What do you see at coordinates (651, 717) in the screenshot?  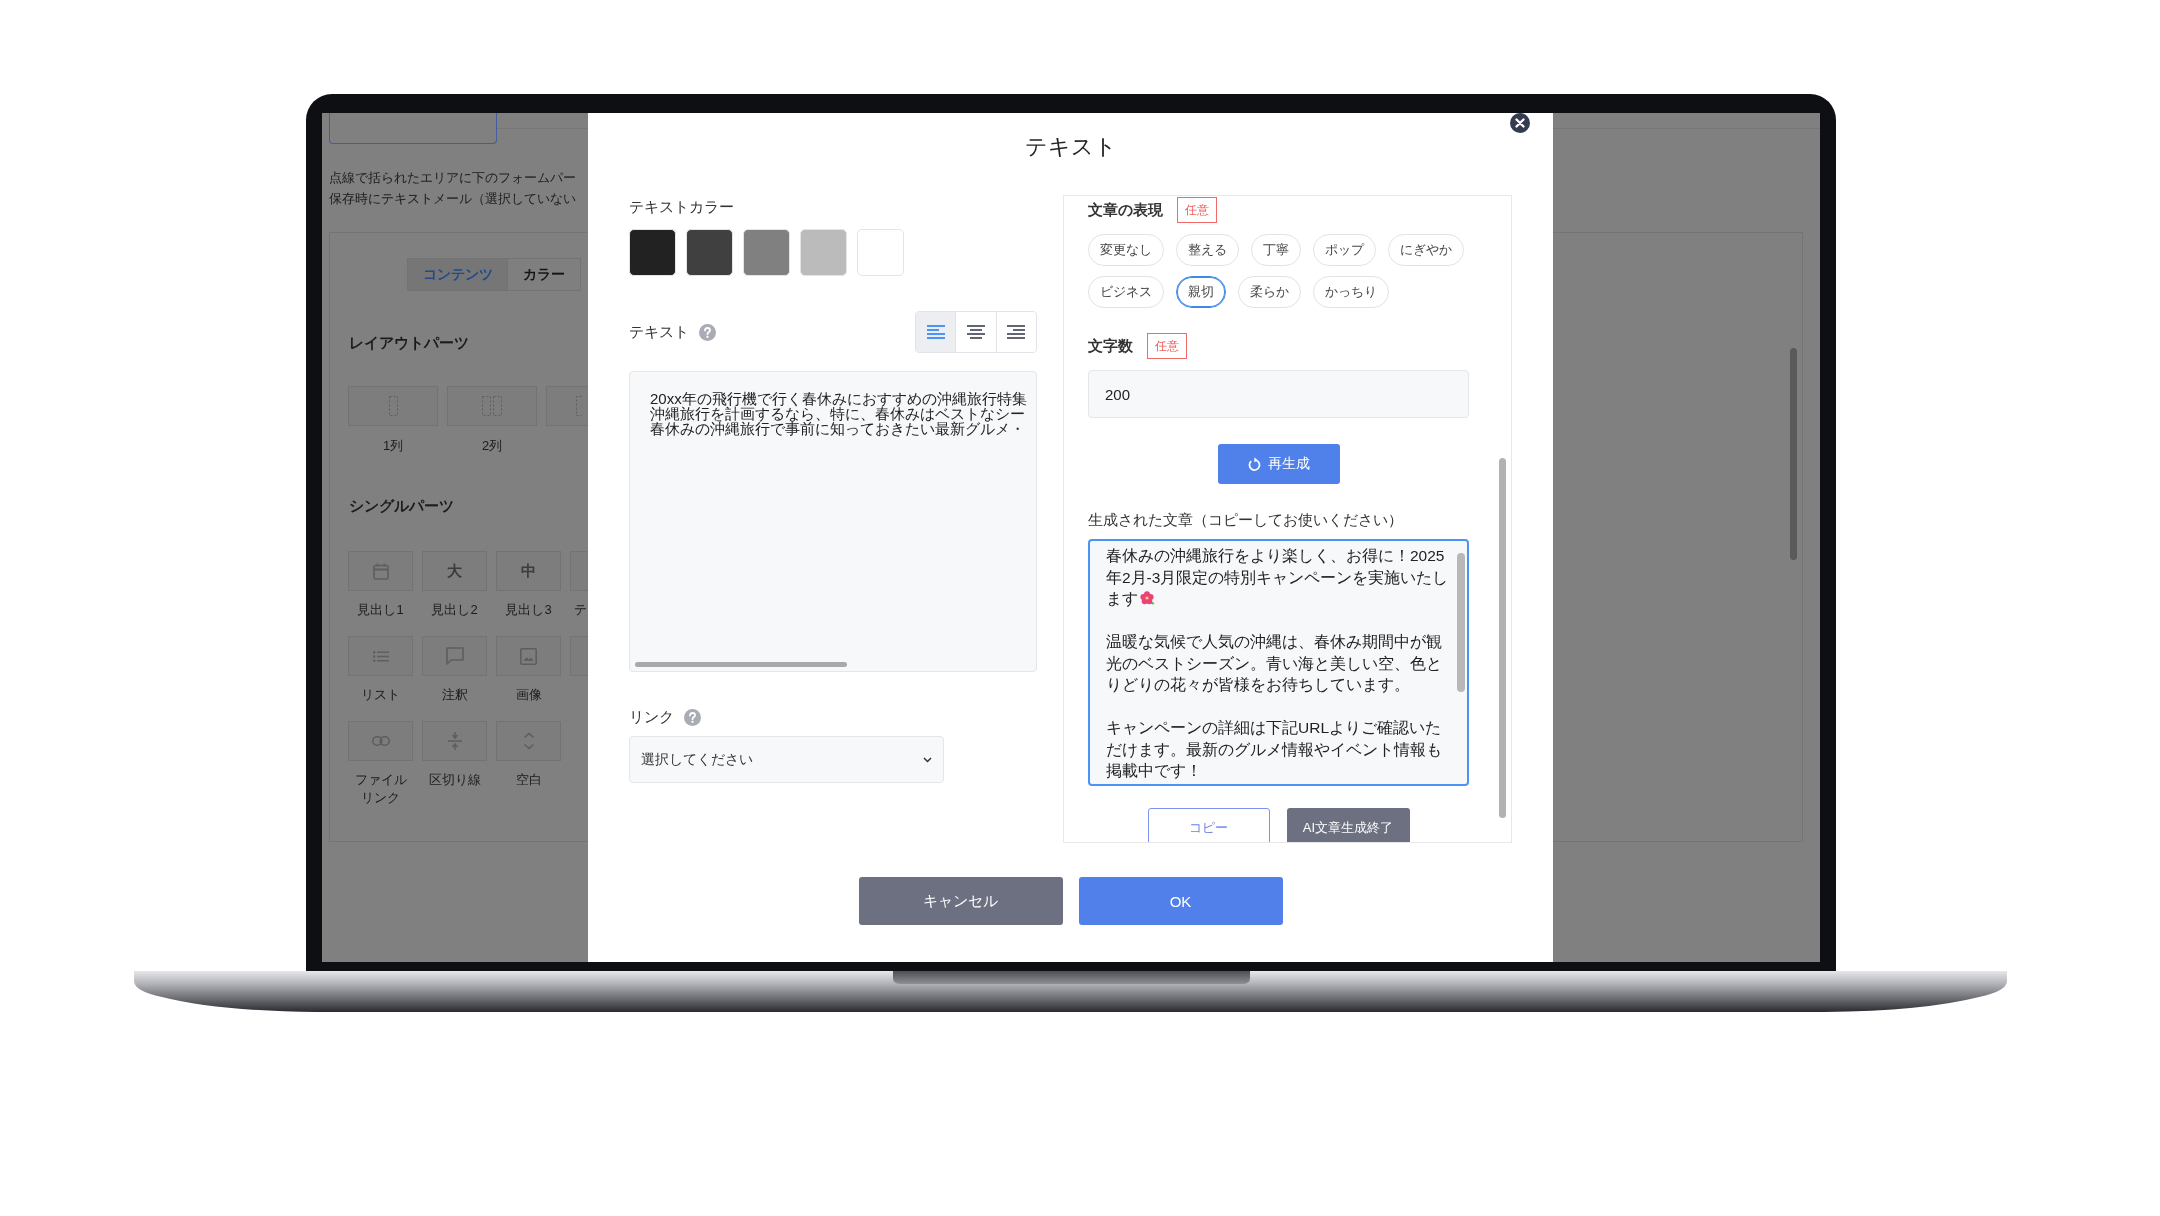 I see `field-label: リンク` at bounding box center [651, 717].